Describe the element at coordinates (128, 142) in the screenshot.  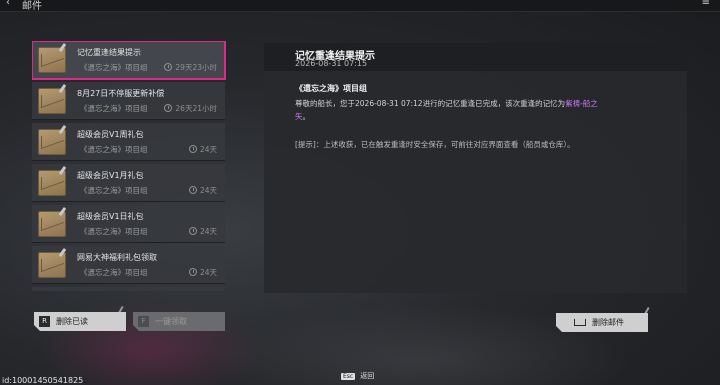
I see `mail-item-vip-weekly: 超级会员V1周礼包 《遗忘之海》项目组 24天` at that location.